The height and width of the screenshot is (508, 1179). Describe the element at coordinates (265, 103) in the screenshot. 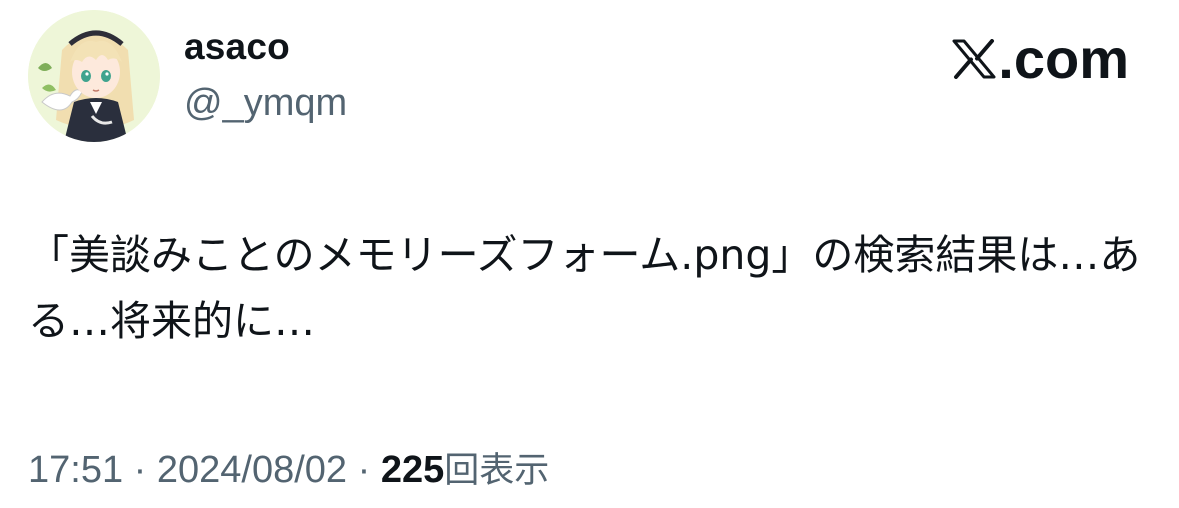

I see `author-handle: @_ymqm` at that location.